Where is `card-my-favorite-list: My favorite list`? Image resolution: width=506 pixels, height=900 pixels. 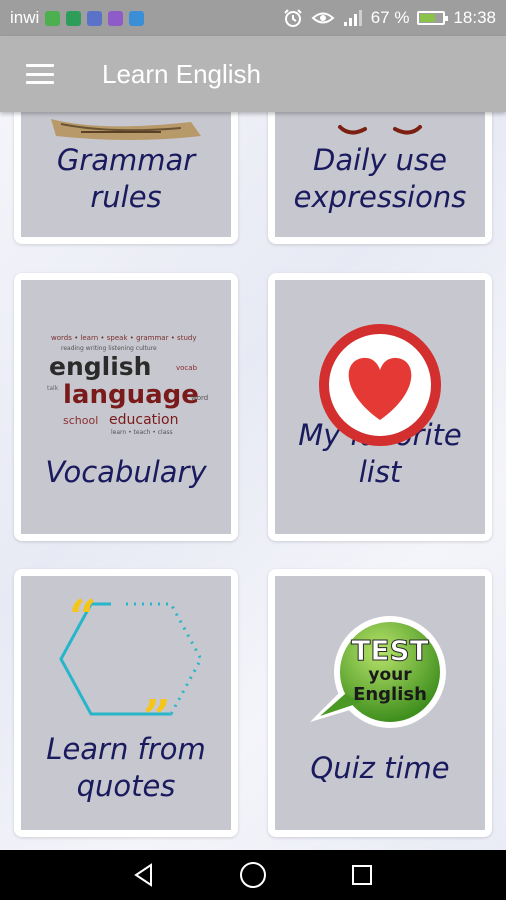
card-my-favorite-list: My favorite list is located at coordinates (380, 407).